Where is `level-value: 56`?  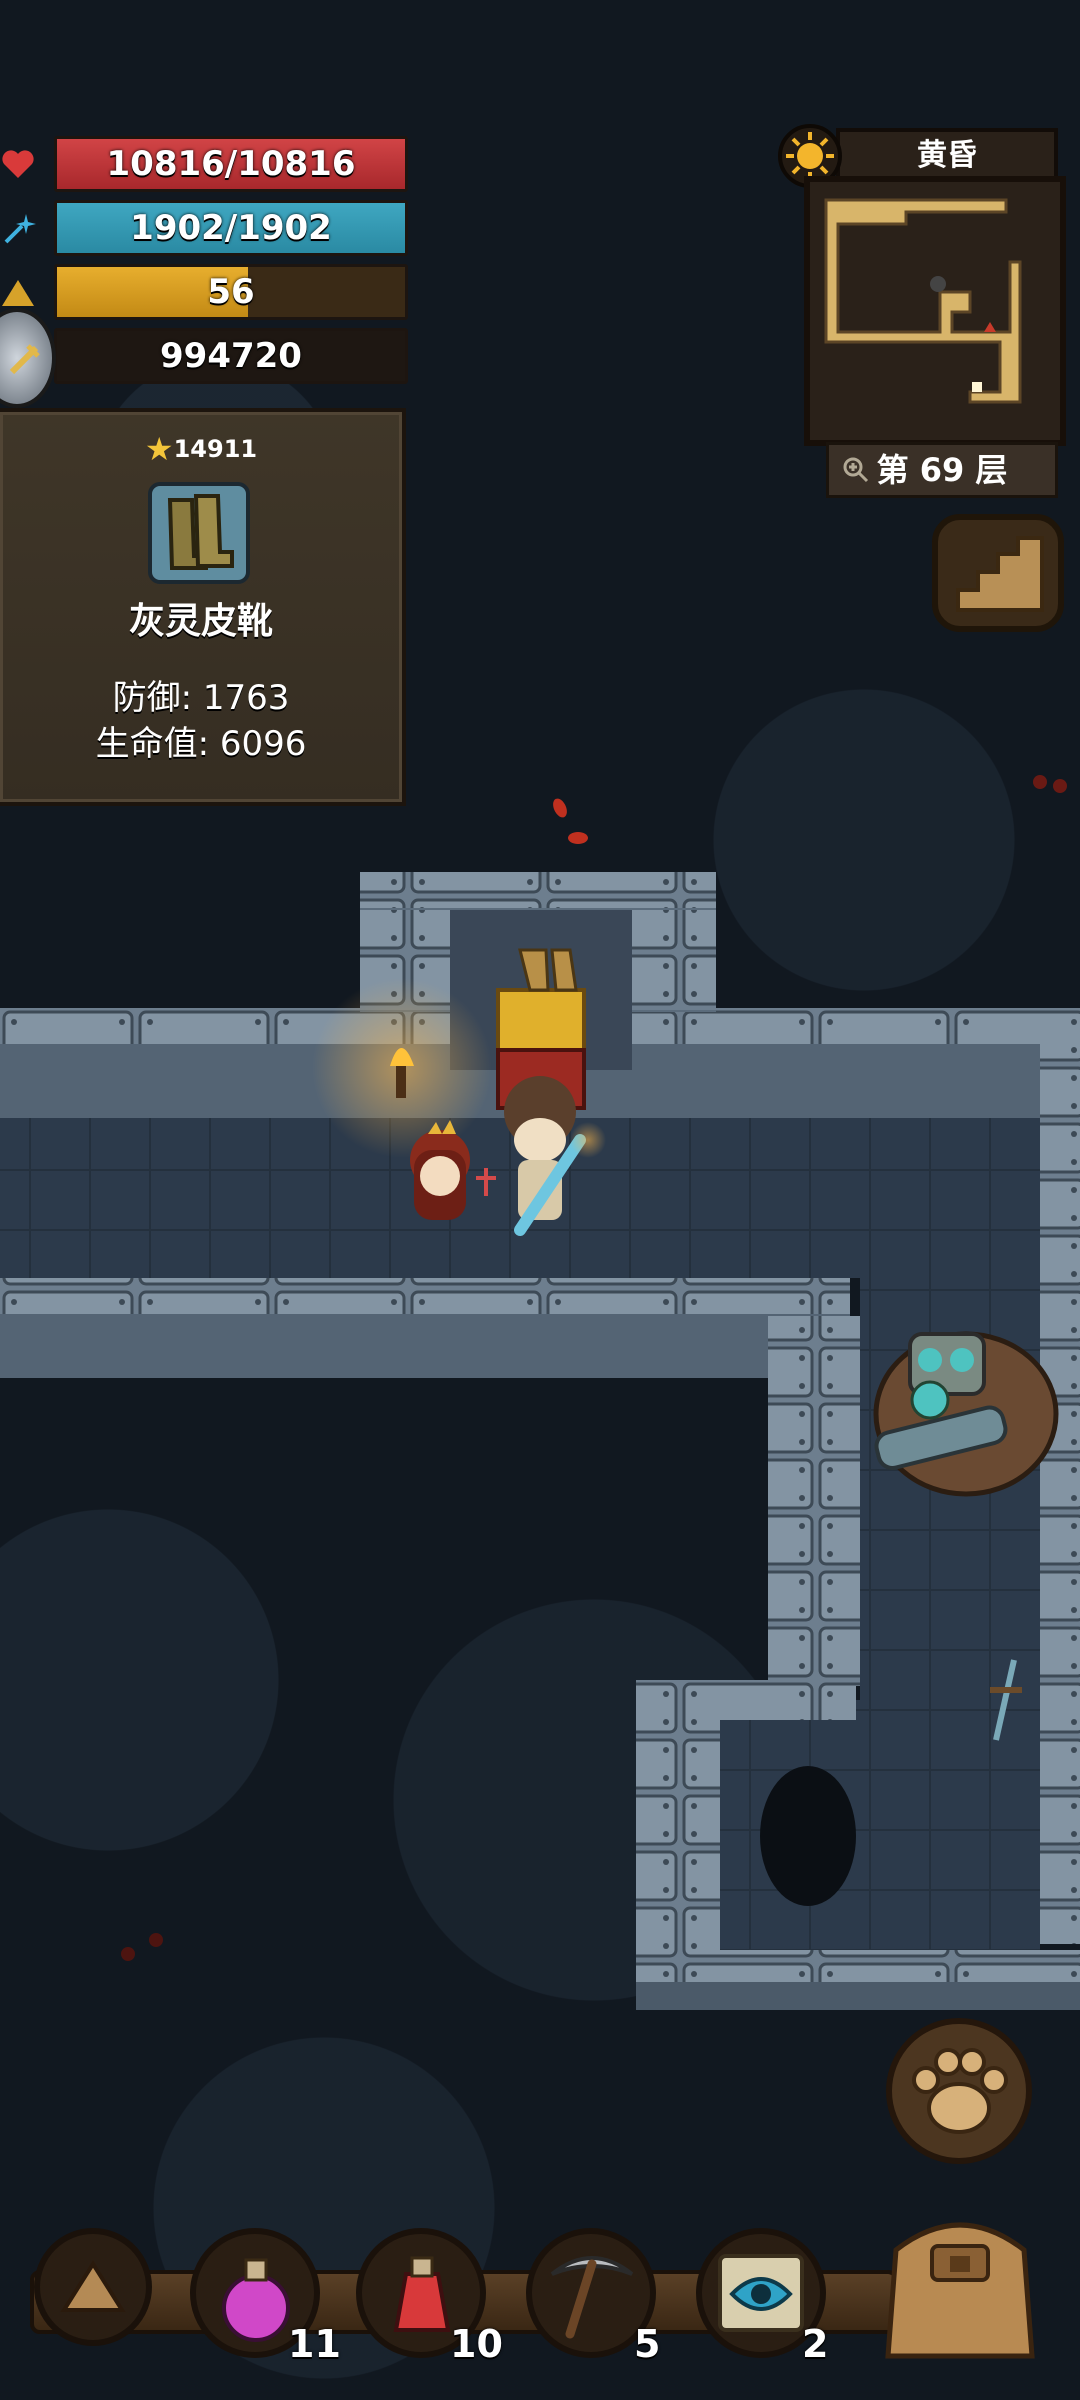
level-value: 56 is located at coordinates (231, 292).